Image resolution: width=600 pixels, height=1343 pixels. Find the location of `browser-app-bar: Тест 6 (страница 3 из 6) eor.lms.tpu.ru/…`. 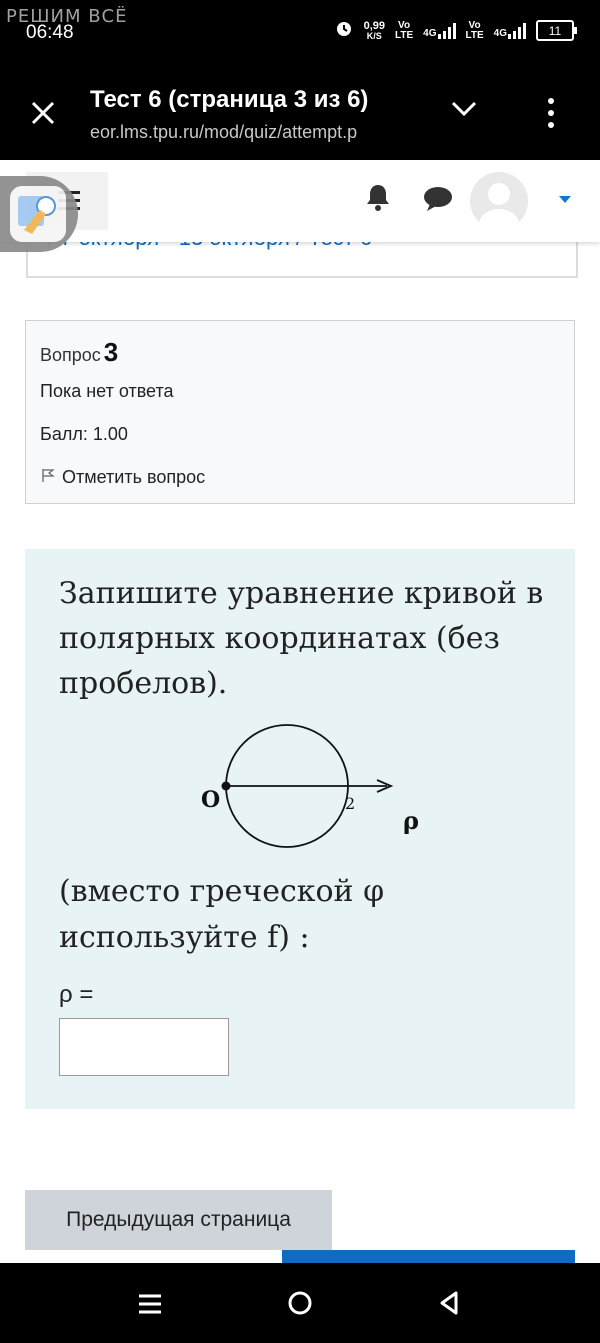

browser-app-bar: Тест 6 (страница 3 из 6) eor.lms.tpu.ru/… is located at coordinates (300, 114).